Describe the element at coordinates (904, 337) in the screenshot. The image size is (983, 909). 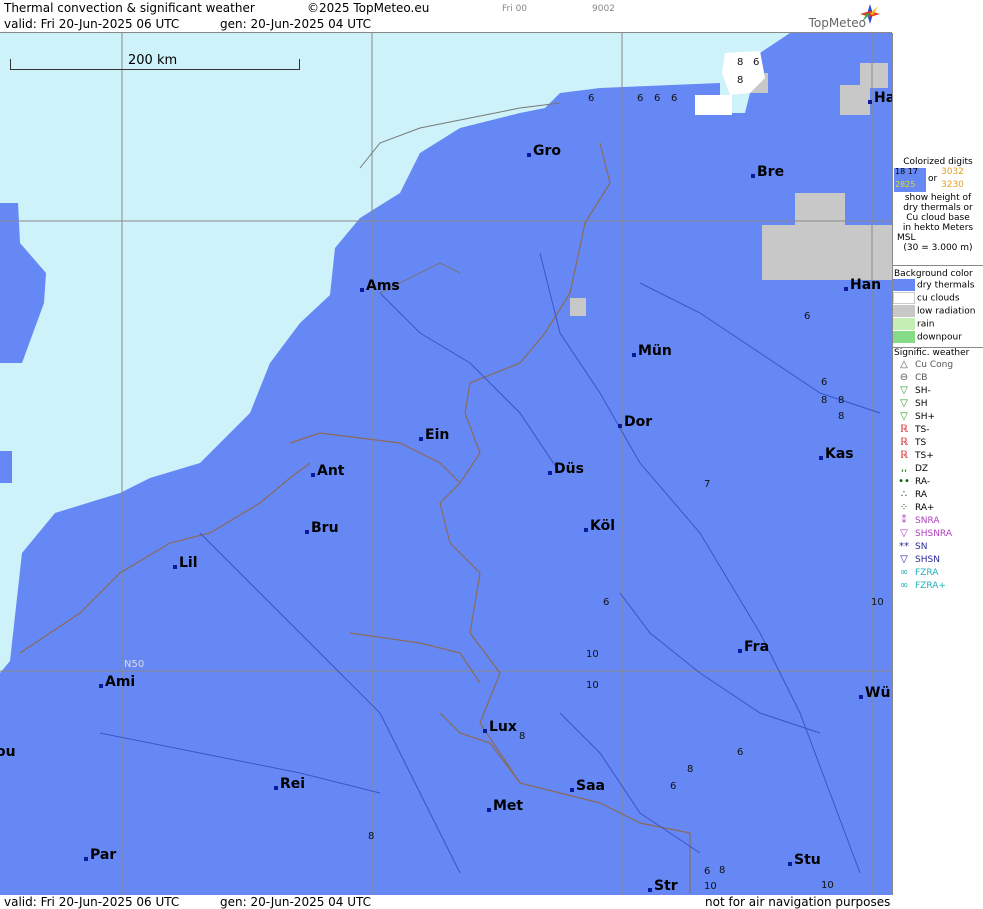
I see `downpour-swatch` at that location.